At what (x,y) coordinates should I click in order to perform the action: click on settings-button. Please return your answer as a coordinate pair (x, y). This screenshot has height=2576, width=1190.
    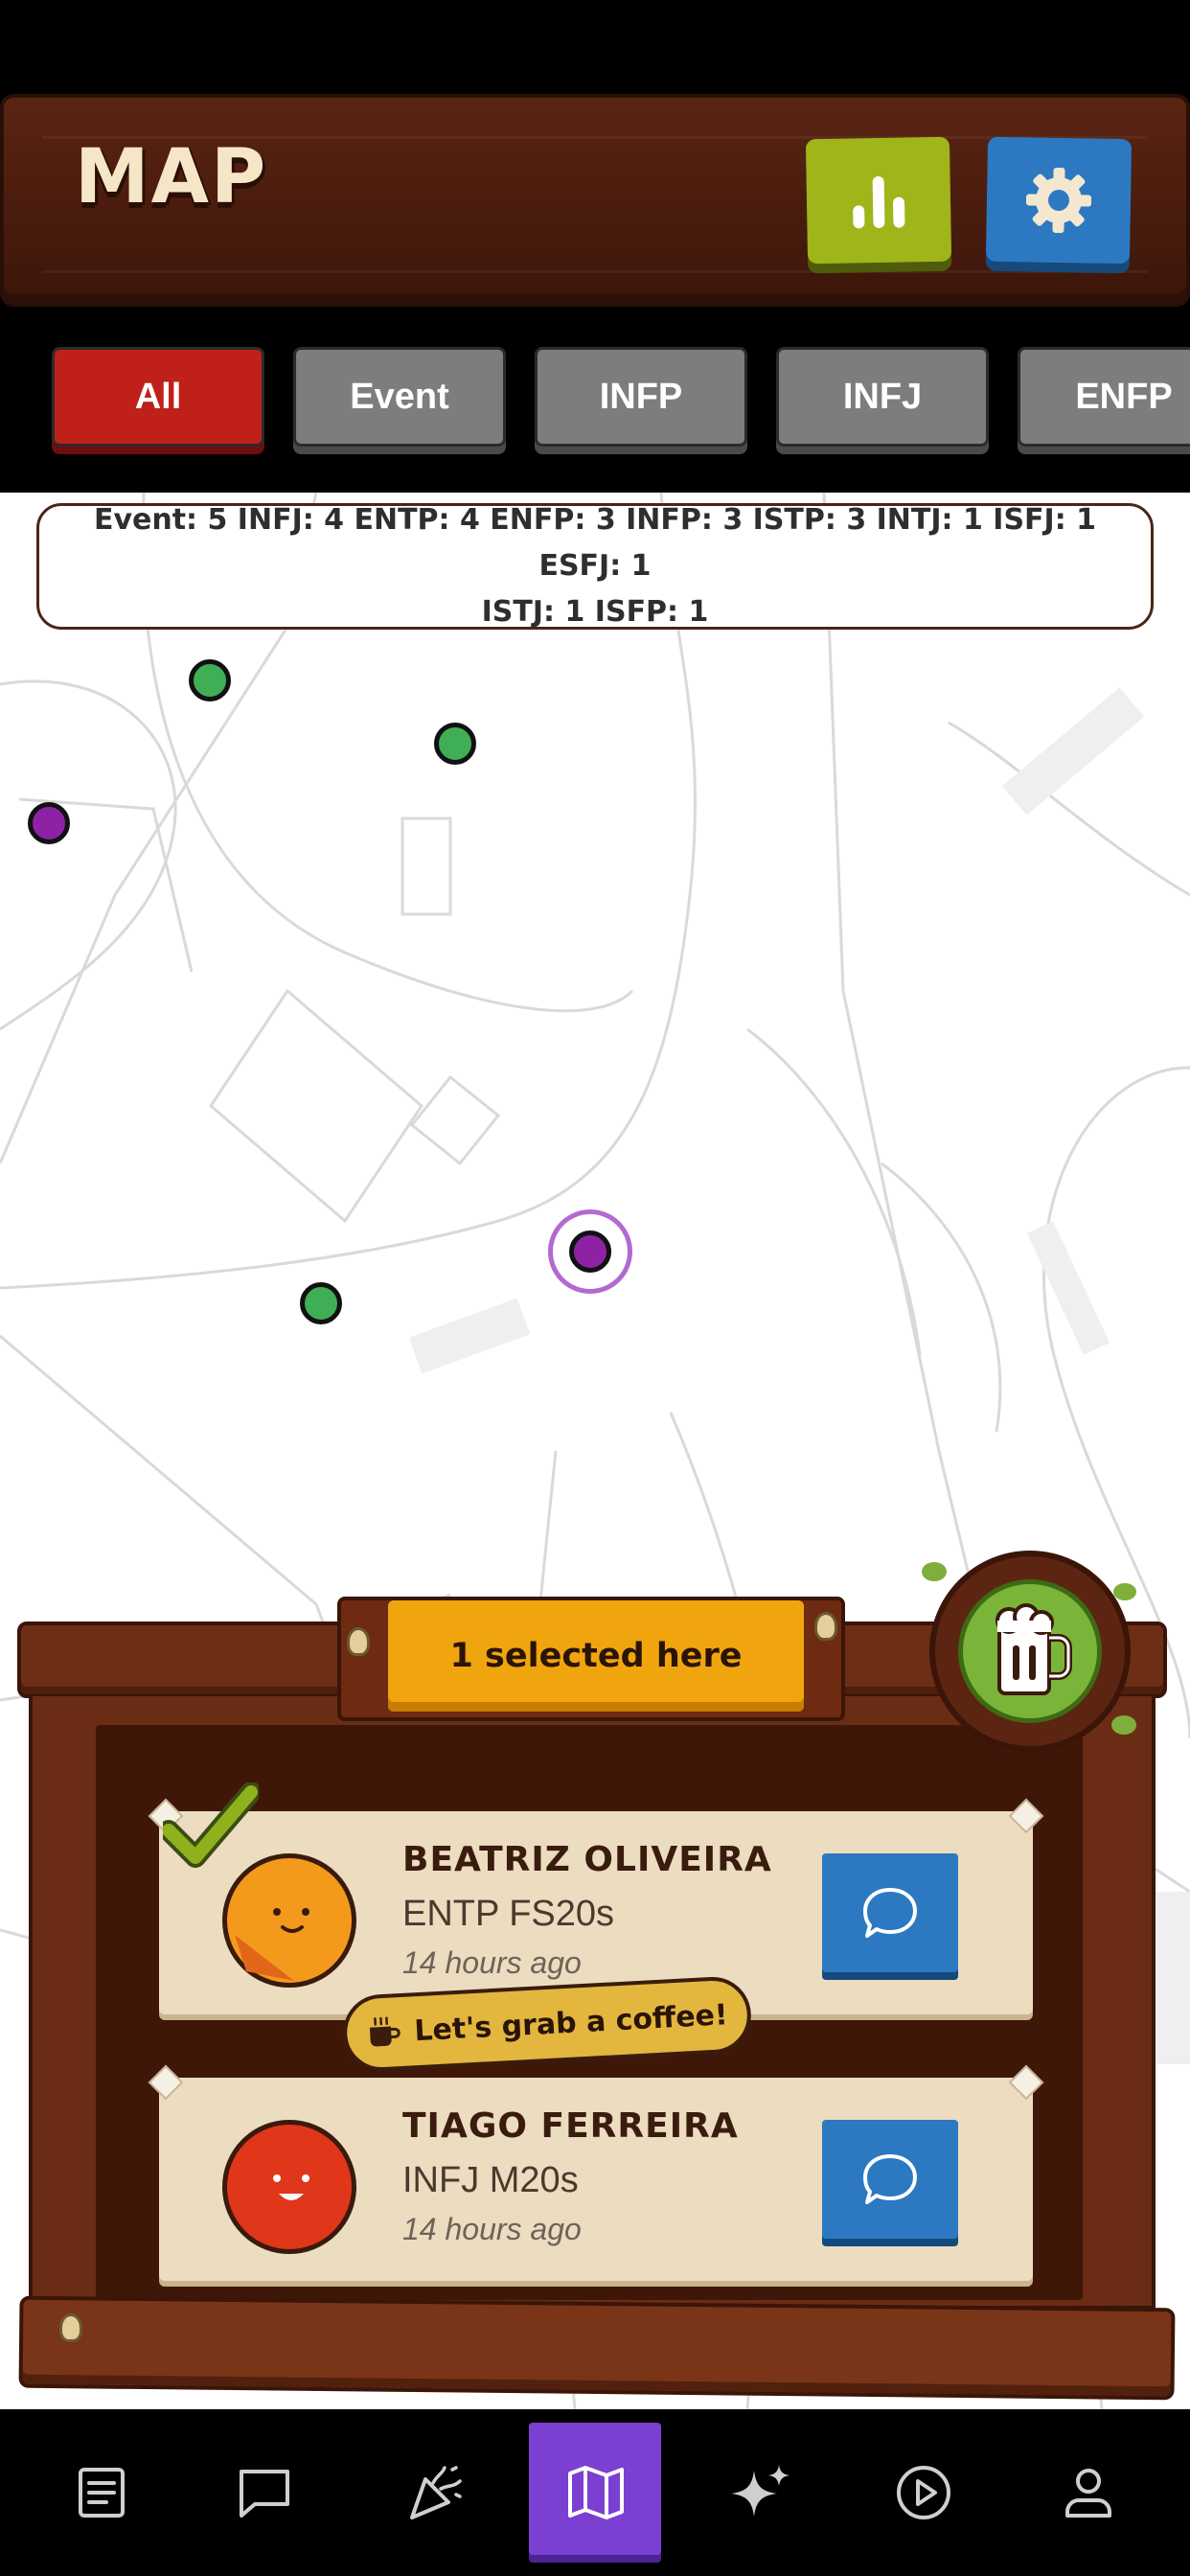
    Looking at the image, I should click on (1059, 200).